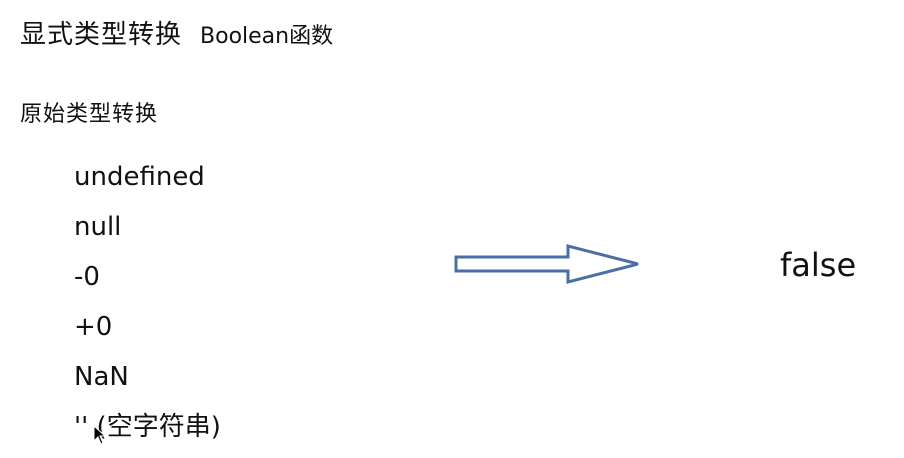 The height and width of the screenshot is (458, 904). Describe the element at coordinates (147, 308) in the screenshot. I see `falsy-value-list: undefined null -0 +0 NaN '' (空字符串)` at that location.